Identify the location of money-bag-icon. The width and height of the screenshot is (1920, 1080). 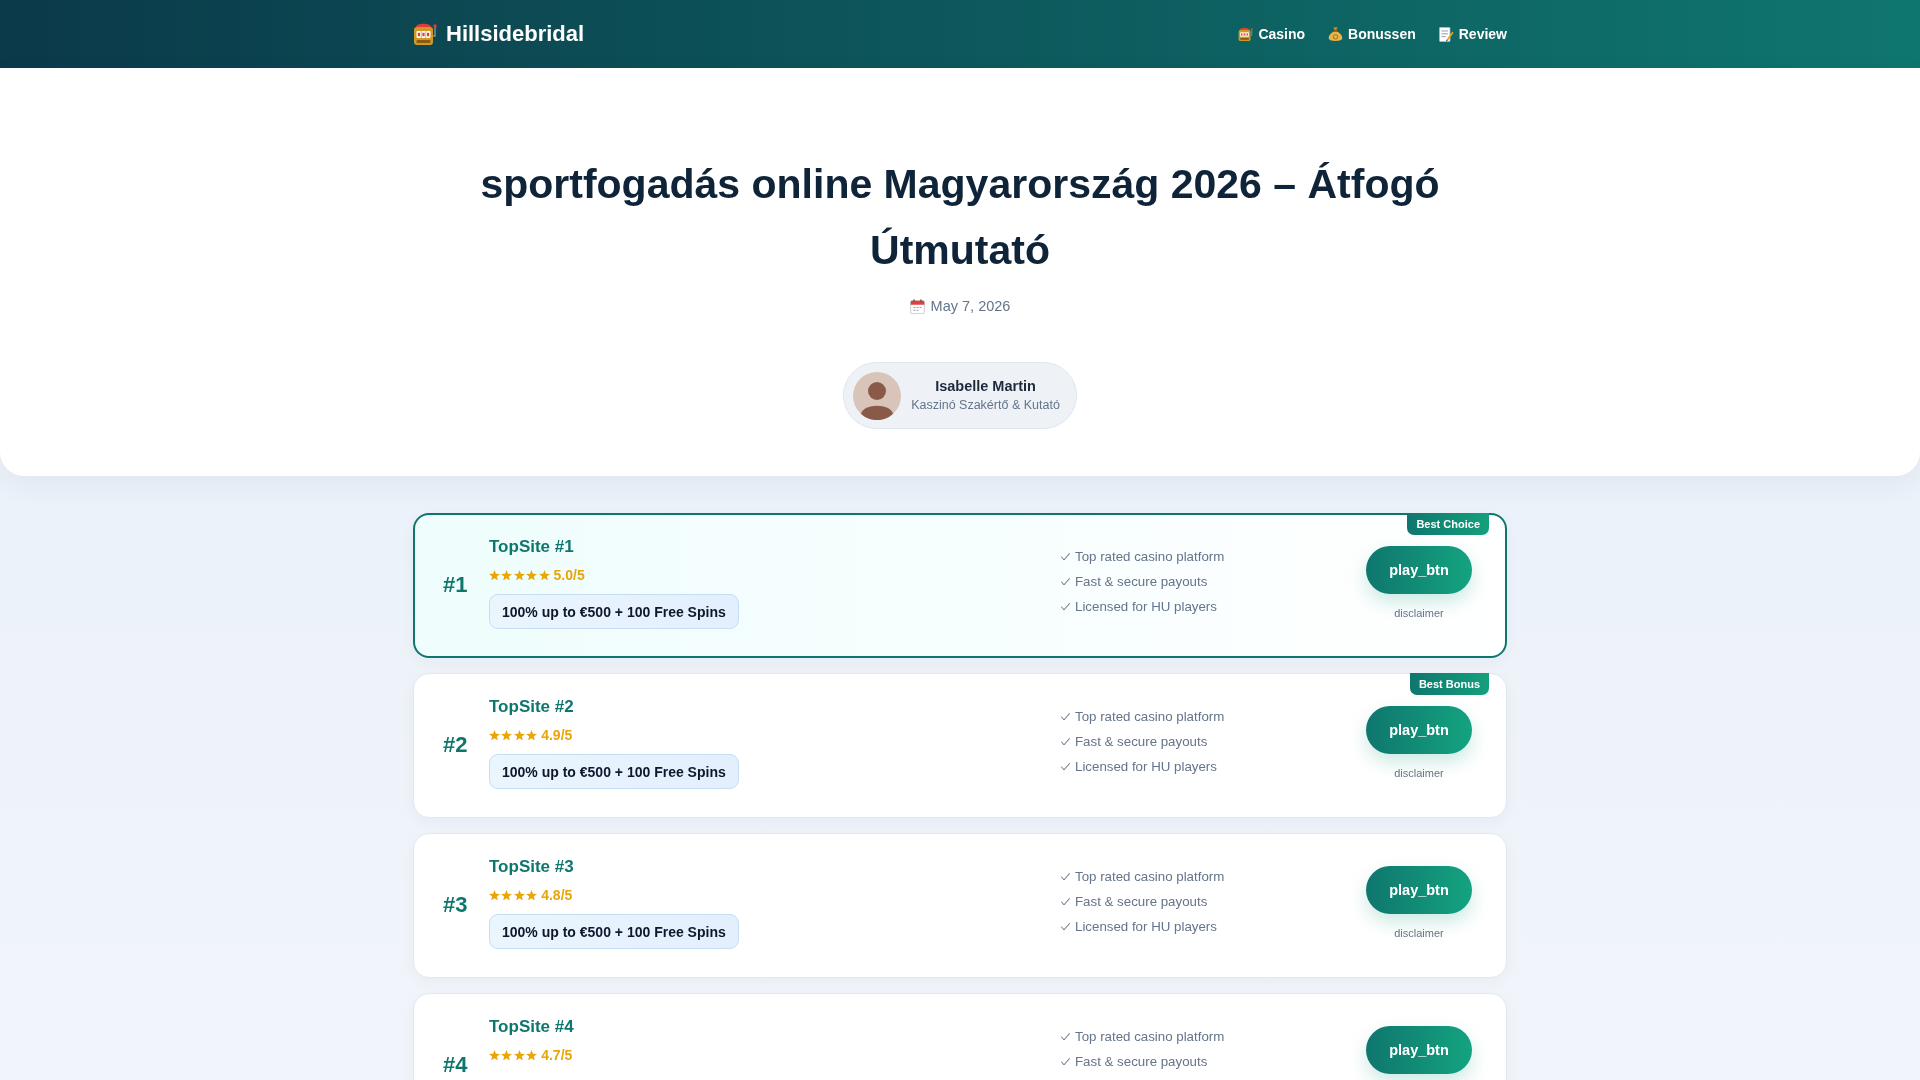
(1336, 34).